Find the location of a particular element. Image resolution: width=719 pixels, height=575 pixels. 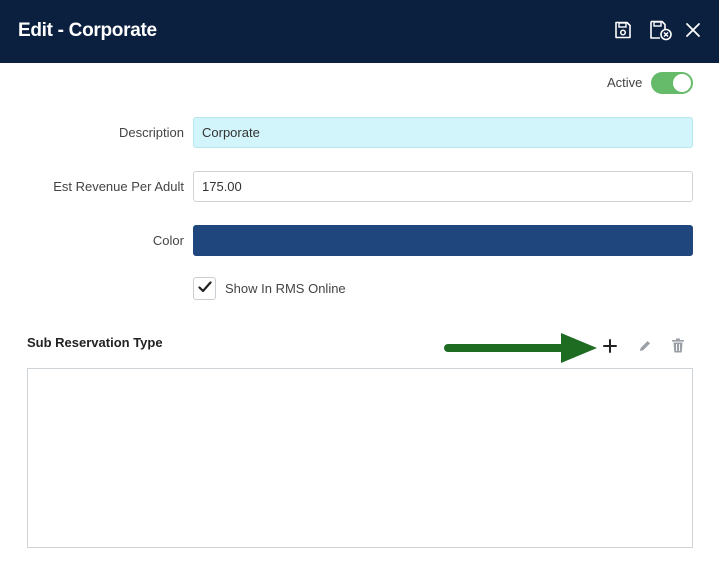

delete-button is located at coordinates (678, 348).